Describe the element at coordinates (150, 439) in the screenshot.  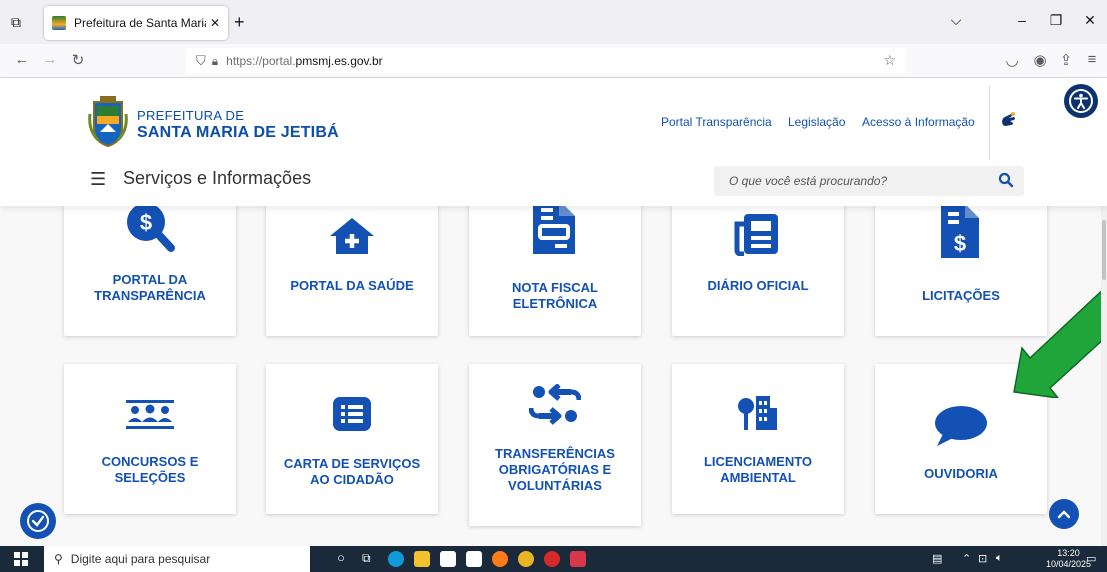
I see `service-card-concursos: CONCURSOS E SELEÇÕES` at that location.